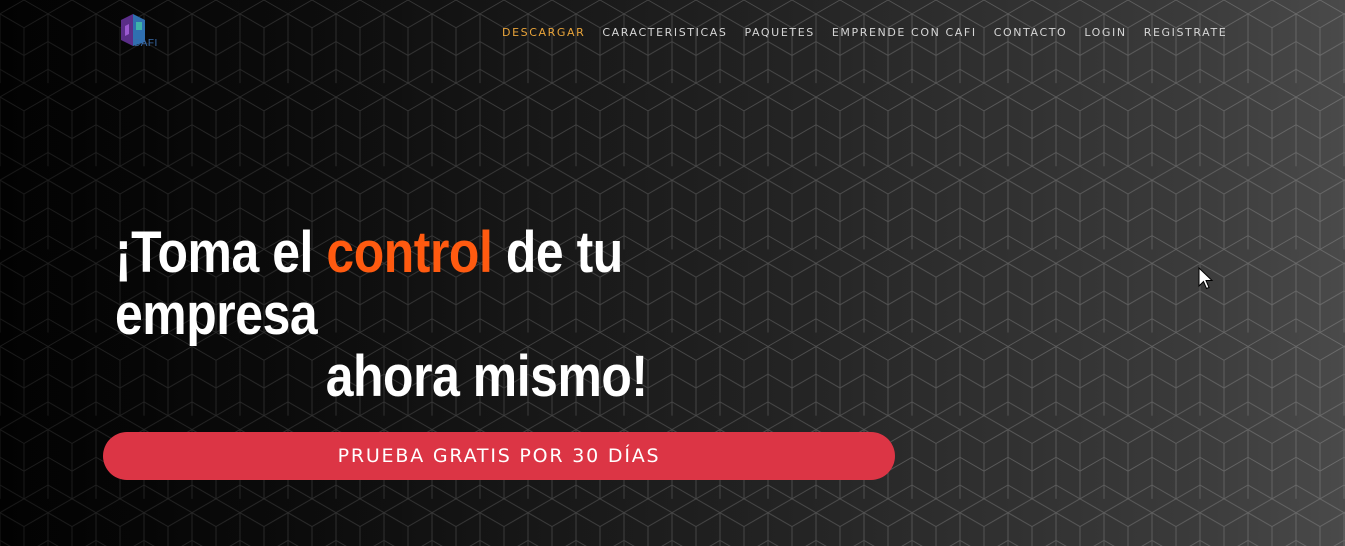 The height and width of the screenshot is (546, 1345). What do you see at coordinates (904, 32) in the screenshot?
I see `nav-item-emprende-con-cafi: EMPRENDE CON CAFI` at bounding box center [904, 32].